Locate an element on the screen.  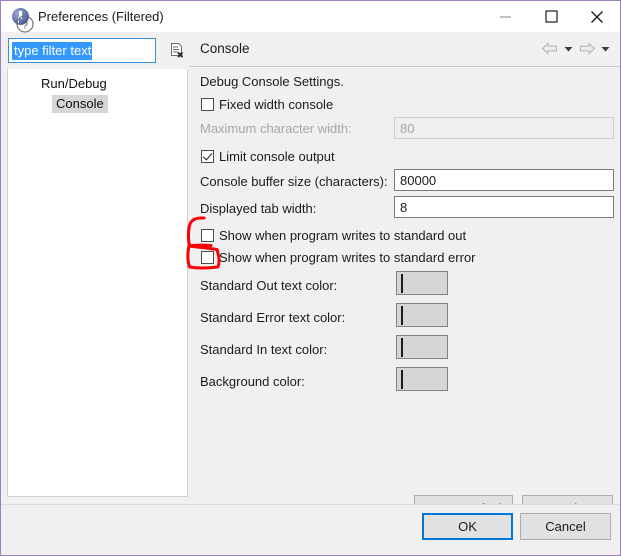
checkbox-show-standard-out: Show when program writes to standard out is located at coordinates (333, 235).